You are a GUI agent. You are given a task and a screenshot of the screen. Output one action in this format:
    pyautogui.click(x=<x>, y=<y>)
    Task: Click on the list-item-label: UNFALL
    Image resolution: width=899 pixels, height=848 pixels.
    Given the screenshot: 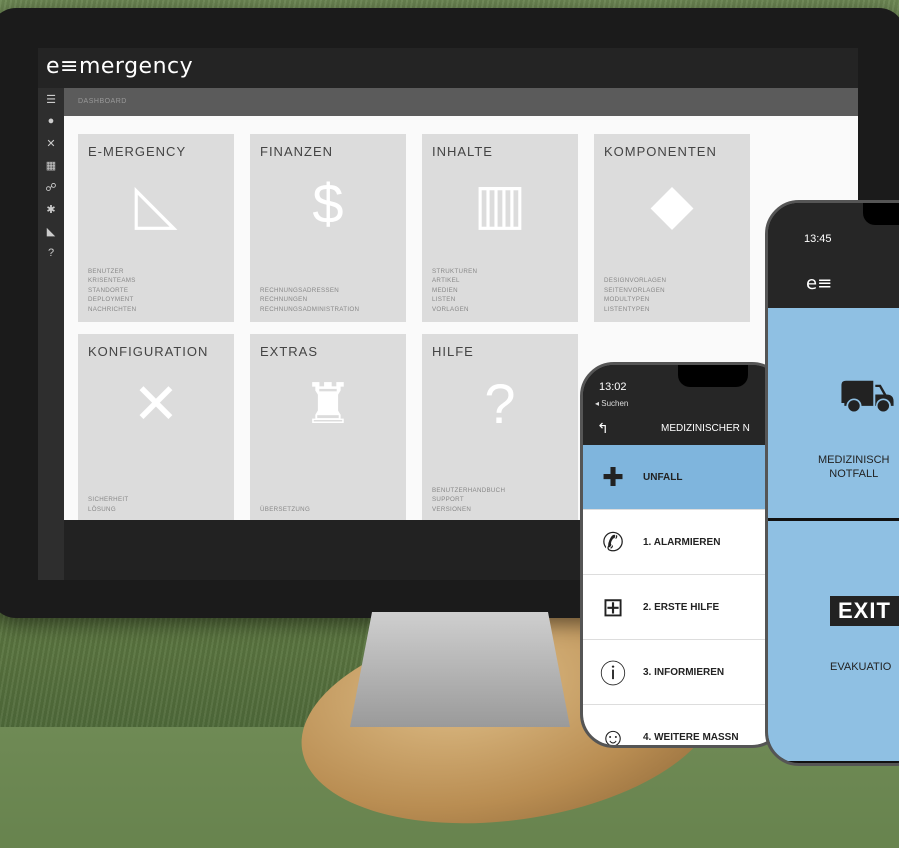 What is the action you would take?
    pyautogui.click(x=663, y=477)
    